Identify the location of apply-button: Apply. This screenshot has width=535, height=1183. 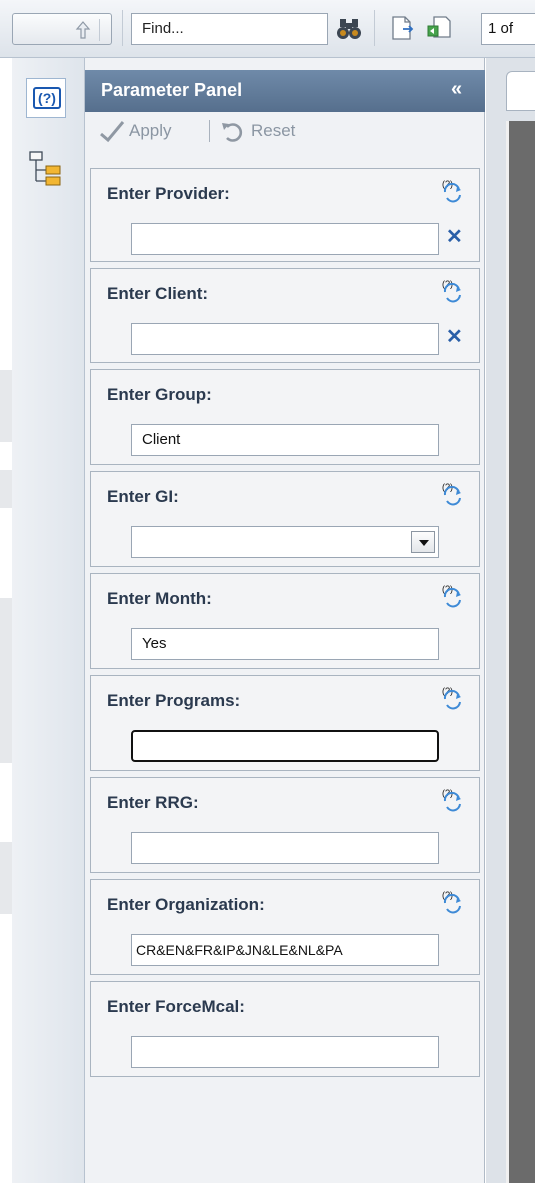
(155, 132).